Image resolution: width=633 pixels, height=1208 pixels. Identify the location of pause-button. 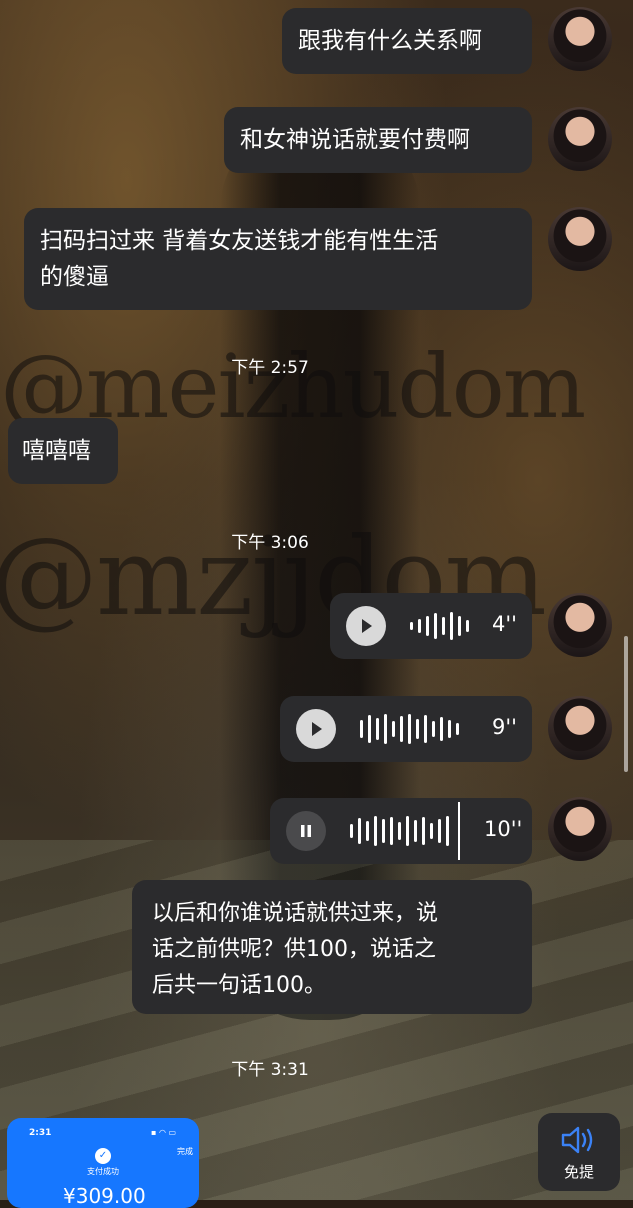
(306, 831).